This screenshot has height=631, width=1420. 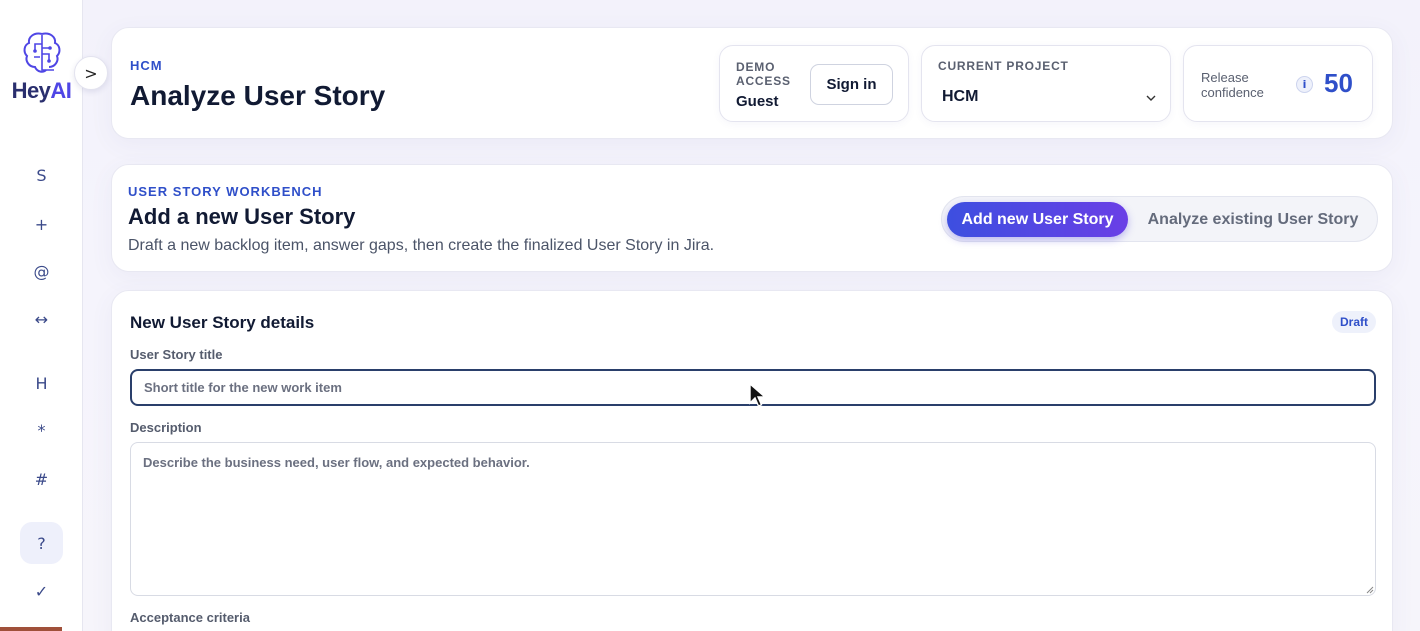 I want to click on sidebar-item-s: S, so click(x=41, y=175).